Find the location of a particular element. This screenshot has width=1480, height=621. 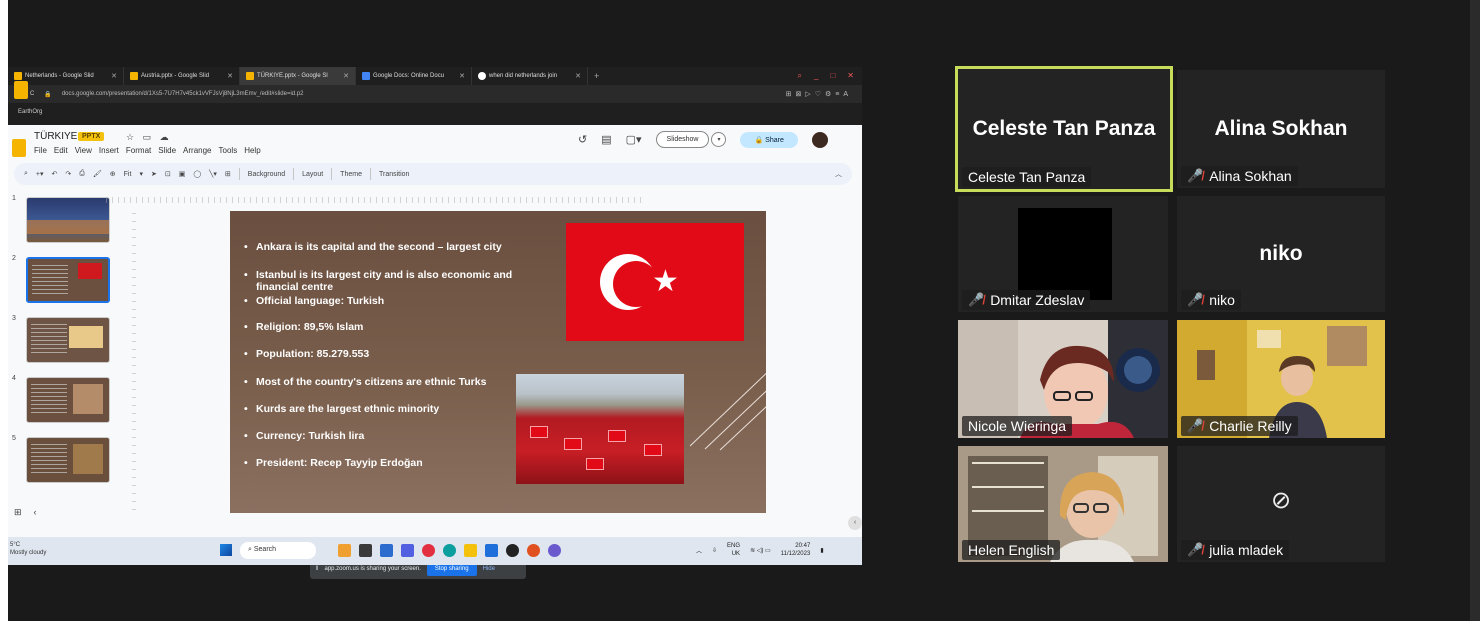

browser-tab-search: when did netherlands join ✕ is located at coordinates (530, 76).